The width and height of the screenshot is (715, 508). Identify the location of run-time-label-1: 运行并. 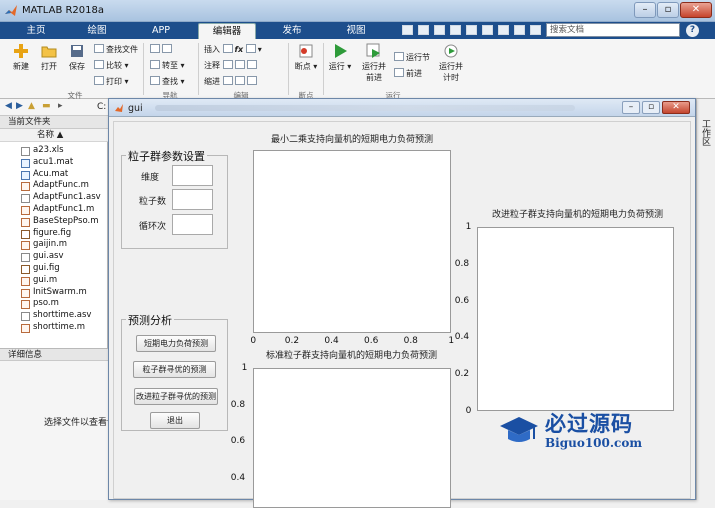
(451, 66).